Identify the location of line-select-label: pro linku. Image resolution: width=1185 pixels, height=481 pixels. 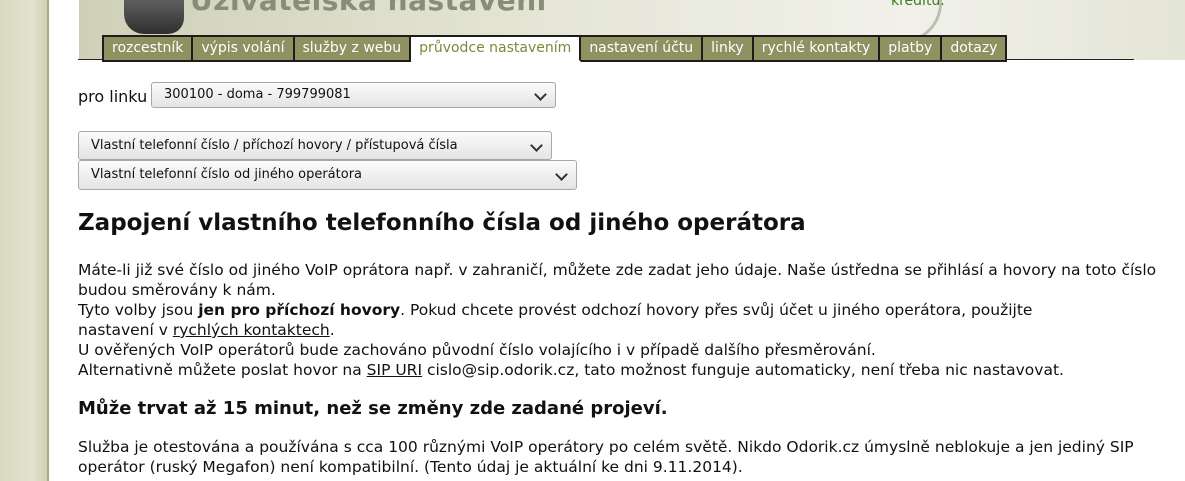
(113, 96).